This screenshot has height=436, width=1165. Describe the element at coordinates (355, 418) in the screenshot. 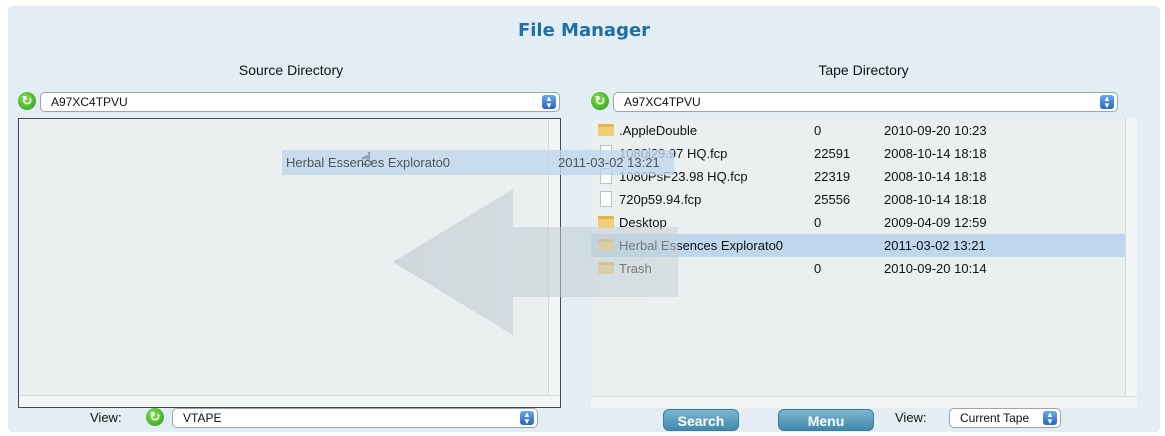

I see `source-view-select: VTAPE ▲ ▼` at that location.